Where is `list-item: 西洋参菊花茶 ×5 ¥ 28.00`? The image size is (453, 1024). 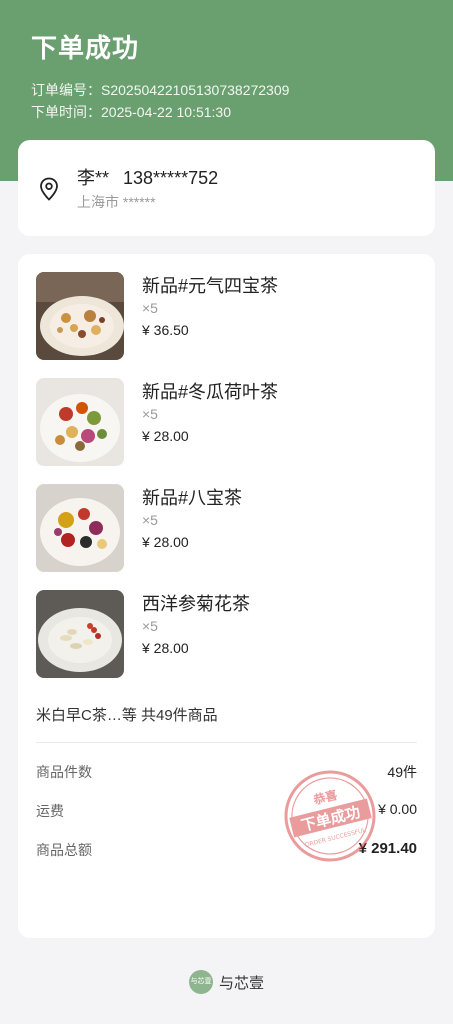 list-item: 西洋参菊花茶 ×5 ¥ 28.00 is located at coordinates (226, 634).